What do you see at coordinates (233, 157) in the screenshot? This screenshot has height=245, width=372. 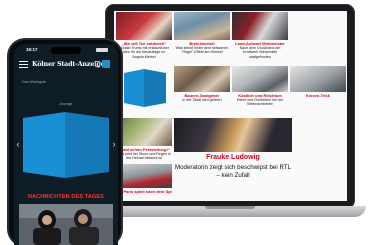 I see `featured-kicker: Frauke Ludowig` at bounding box center [233, 157].